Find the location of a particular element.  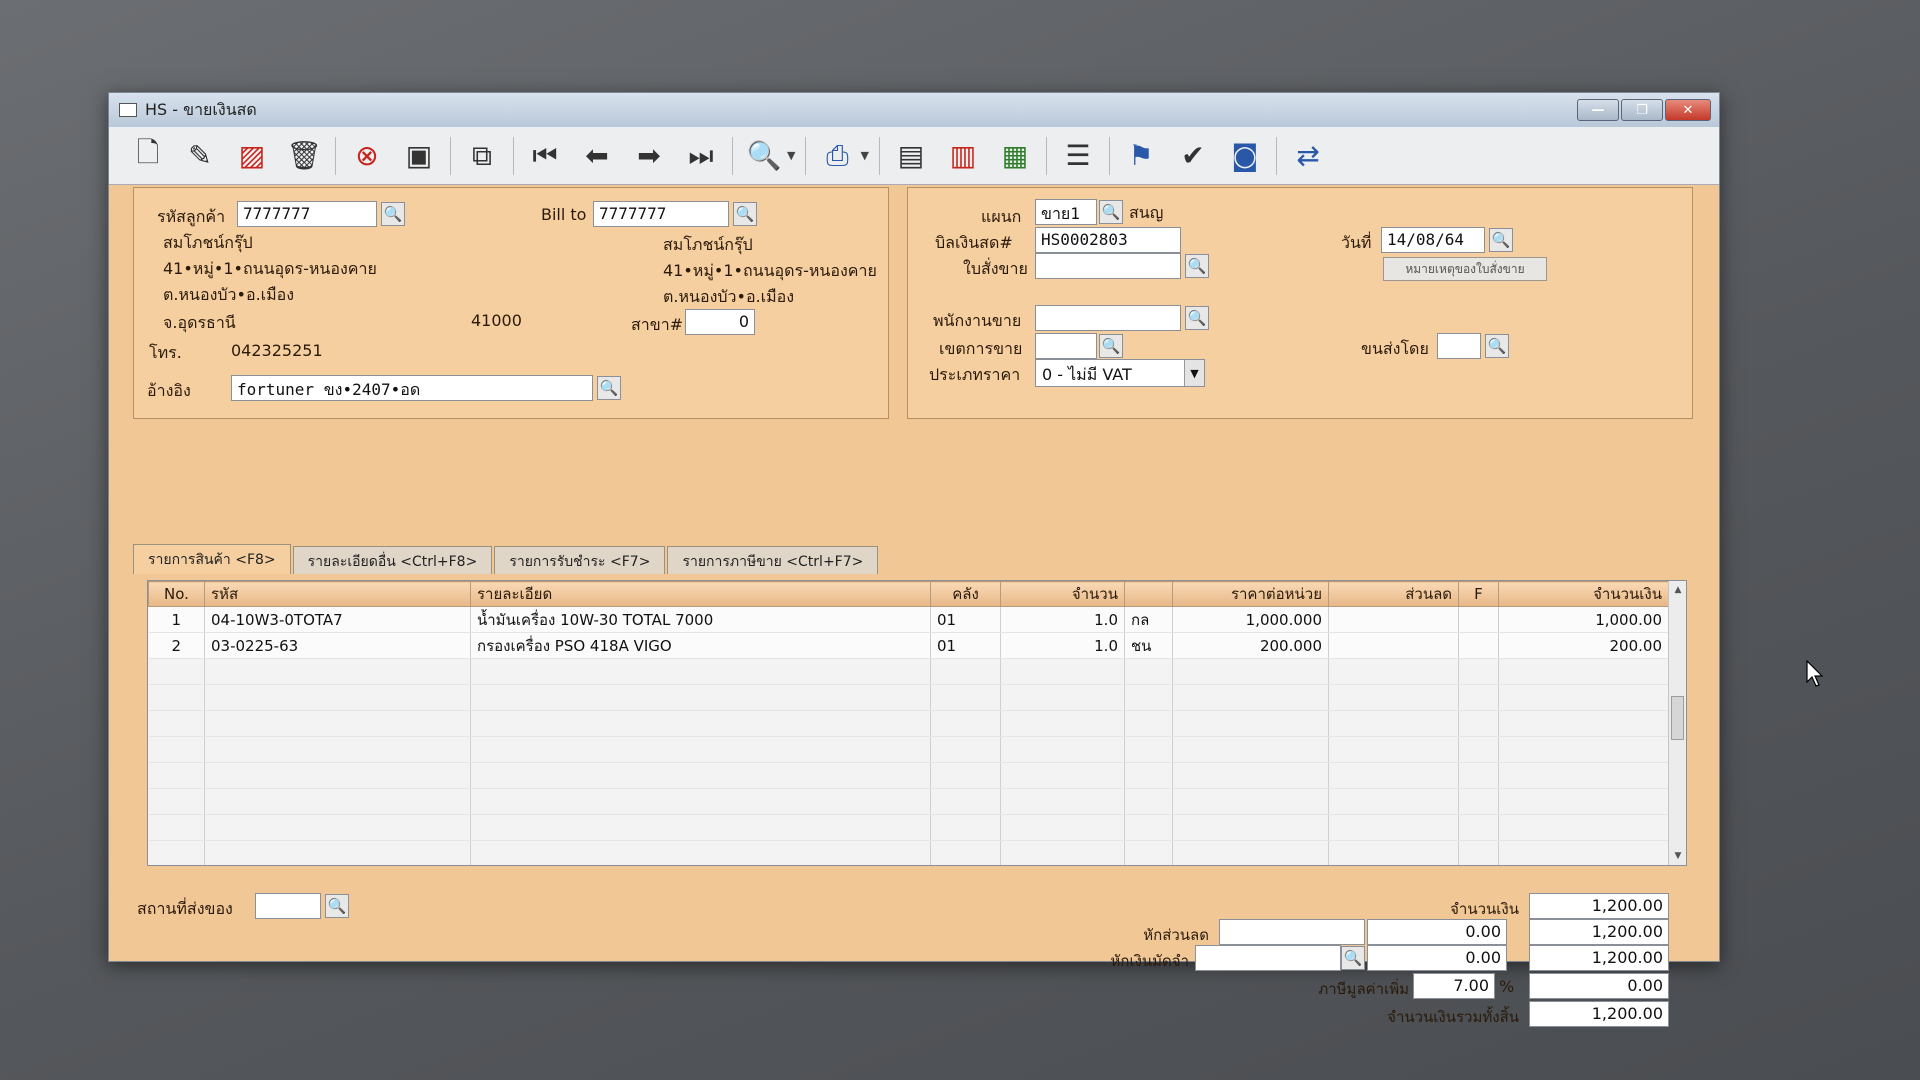

bill-to-search-icon: 🔍 is located at coordinates (745, 214).